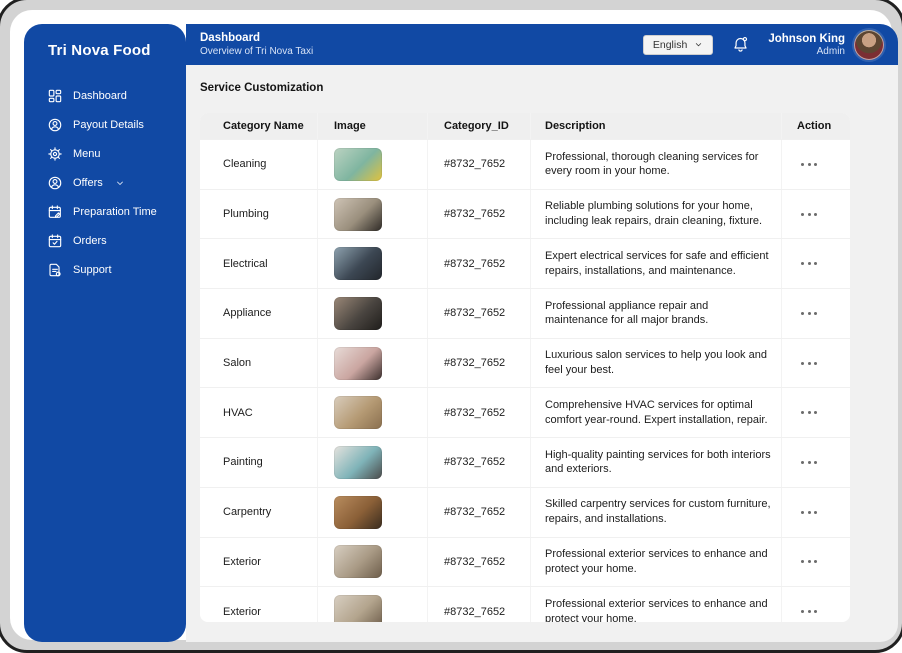  I want to click on sidebar-item-label: Payout Details, so click(108, 124).